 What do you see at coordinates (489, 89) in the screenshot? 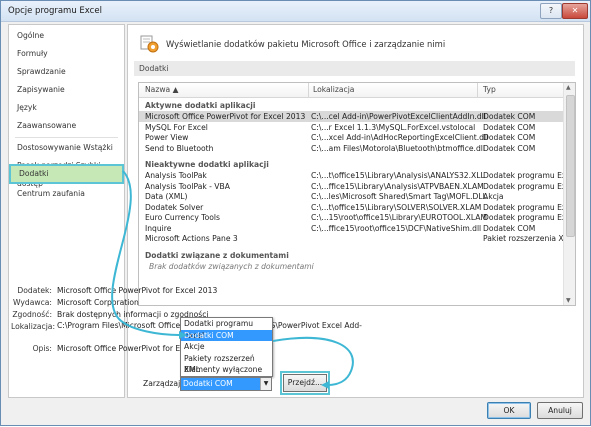
I see `column-type-header: Typ` at bounding box center [489, 89].